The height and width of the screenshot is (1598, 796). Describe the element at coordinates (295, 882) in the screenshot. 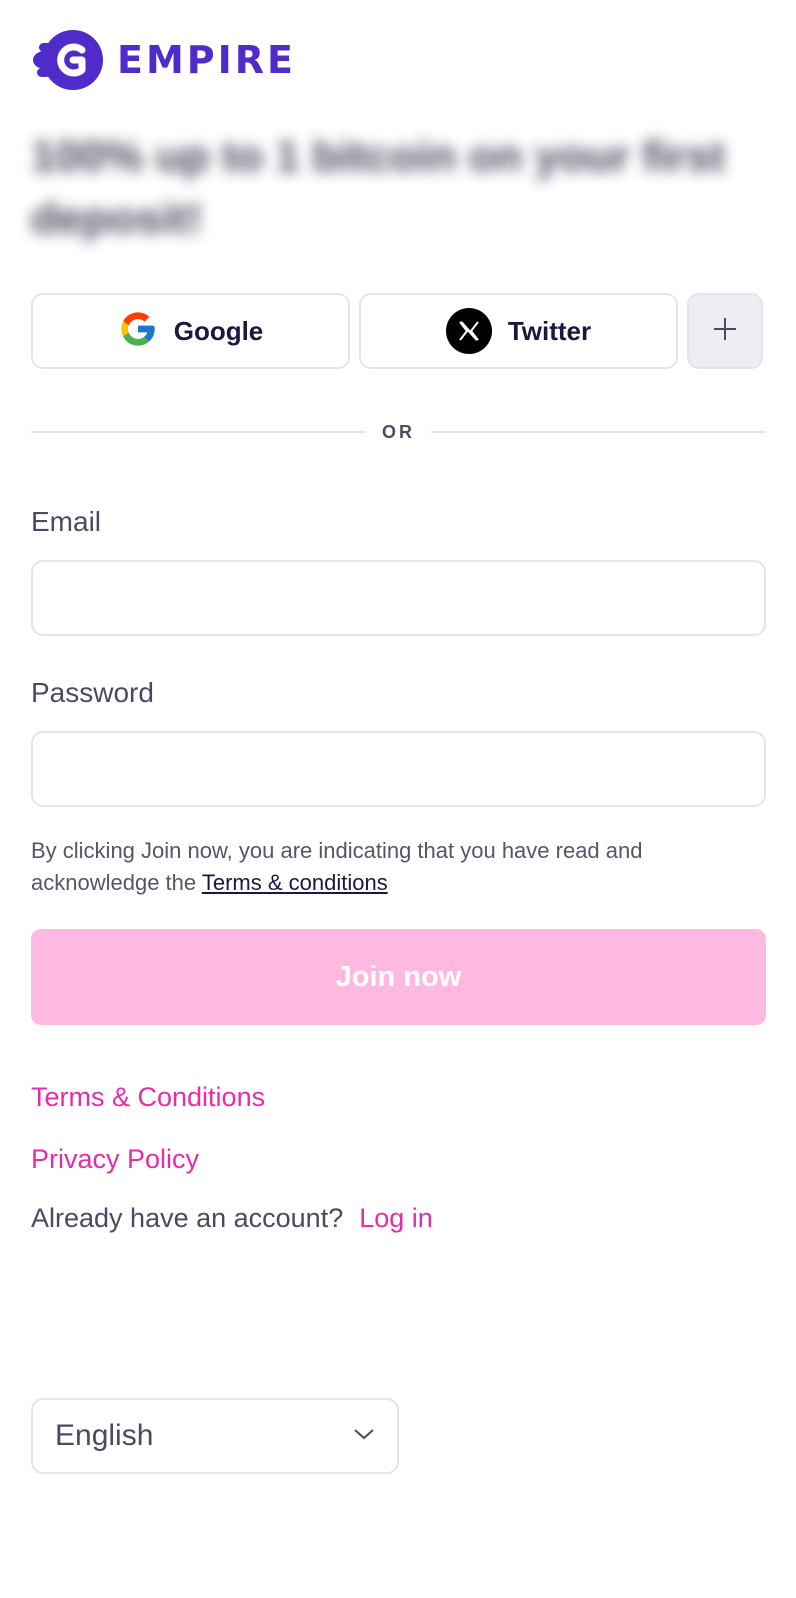

I see `terms-inline-link: Terms & conditions` at that location.